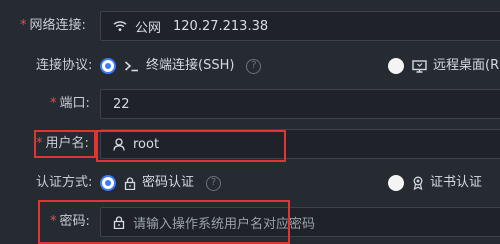 The image size is (500, 244). What do you see at coordinates (108, 183) in the screenshot?
I see `password-auth-radio` at bounding box center [108, 183].